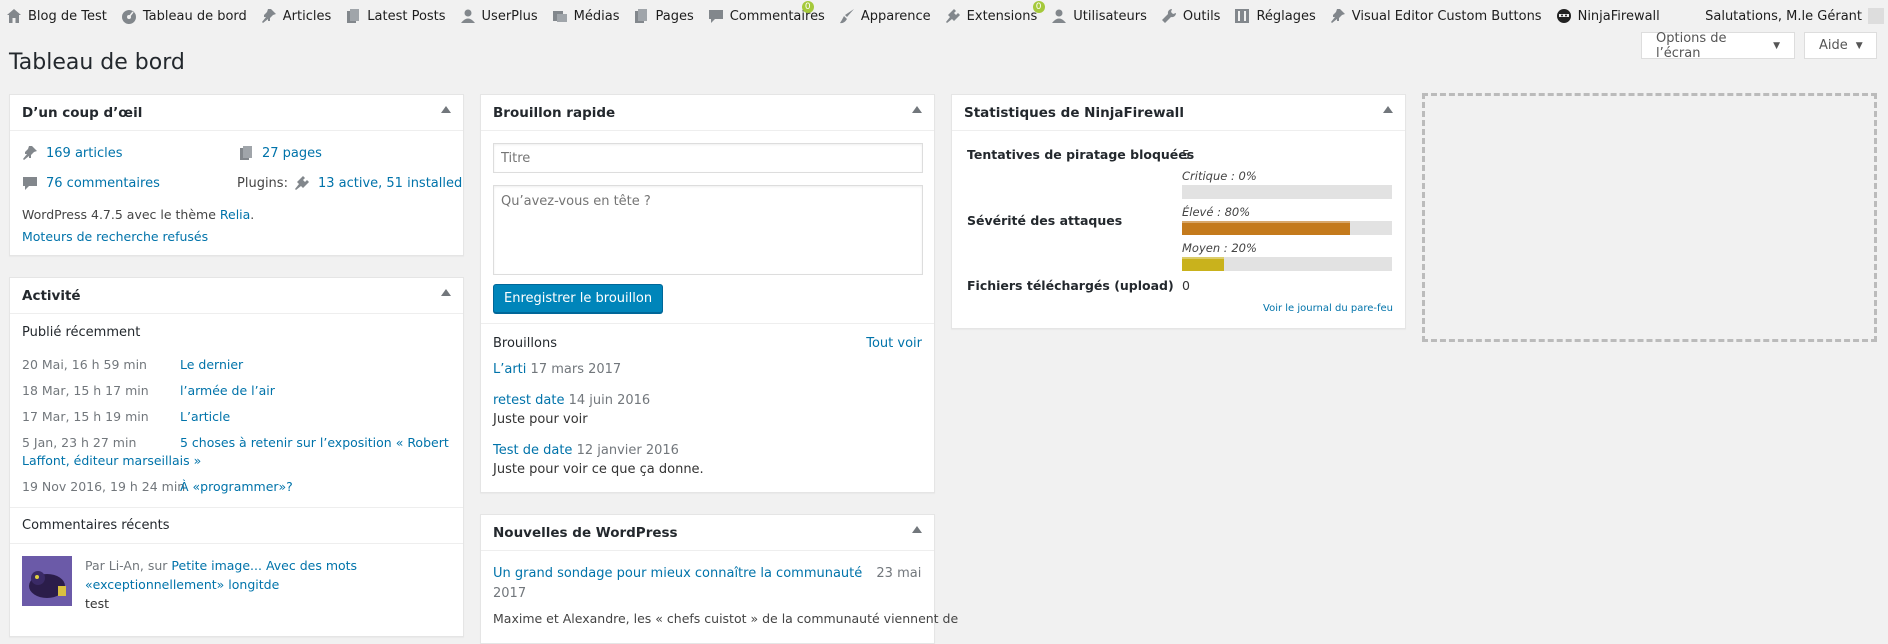  Describe the element at coordinates (1437, 16) in the screenshot. I see `adminbar-vecb: Visual Editor Custom Buttons` at that location.